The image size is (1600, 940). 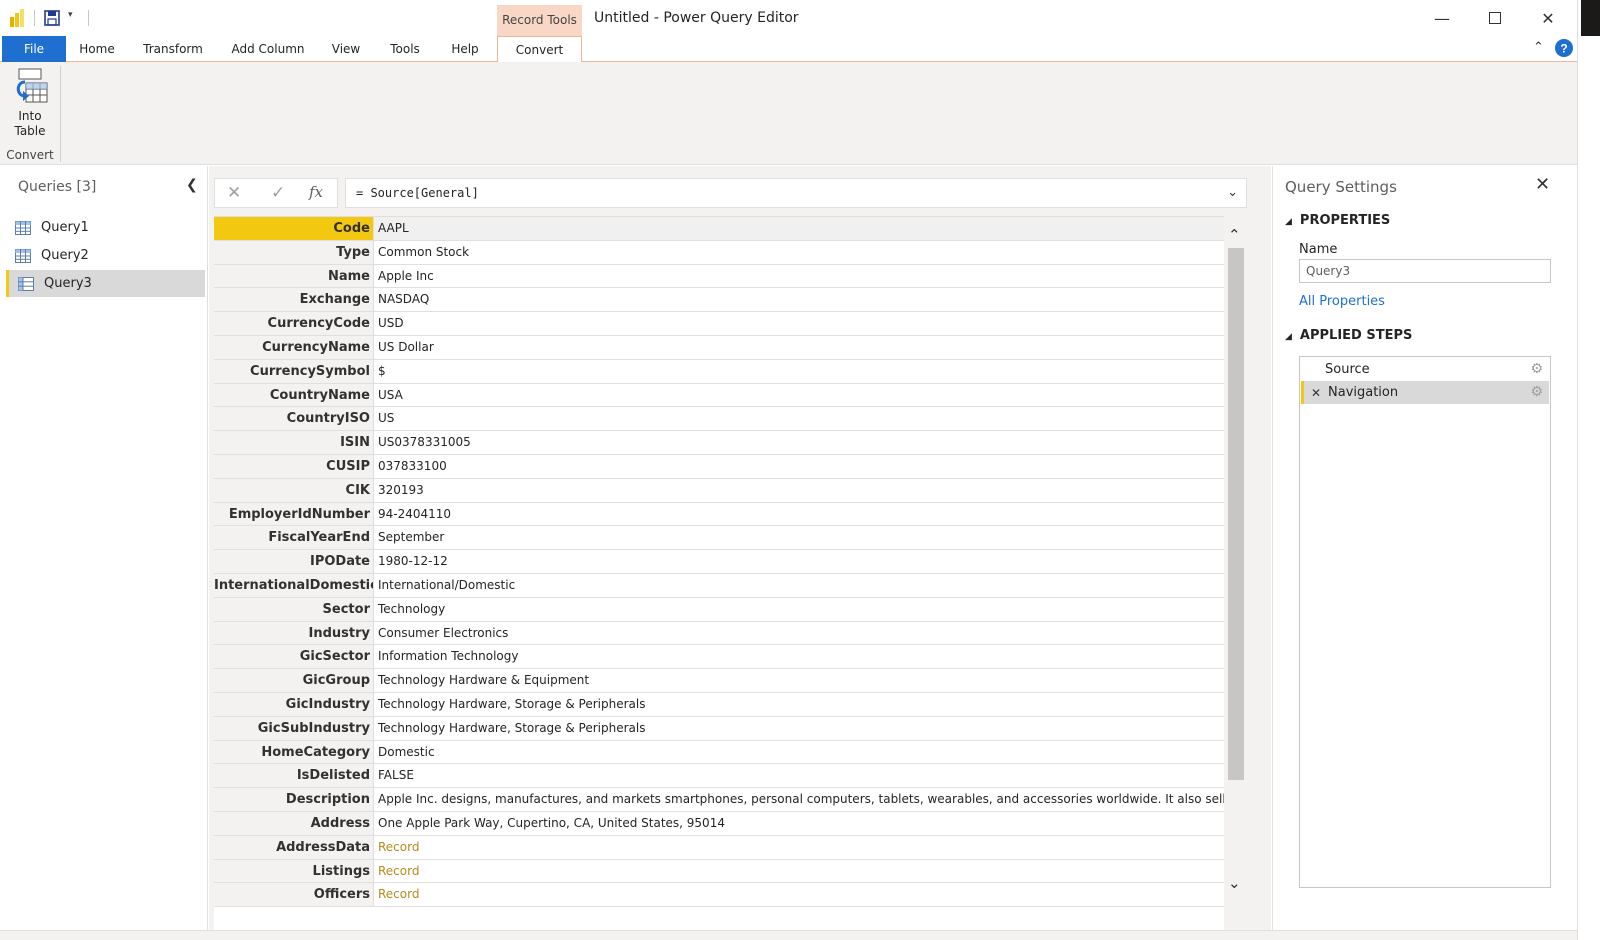 I want to click on field-name-cell: AddressData, so click(x=294, y=847).